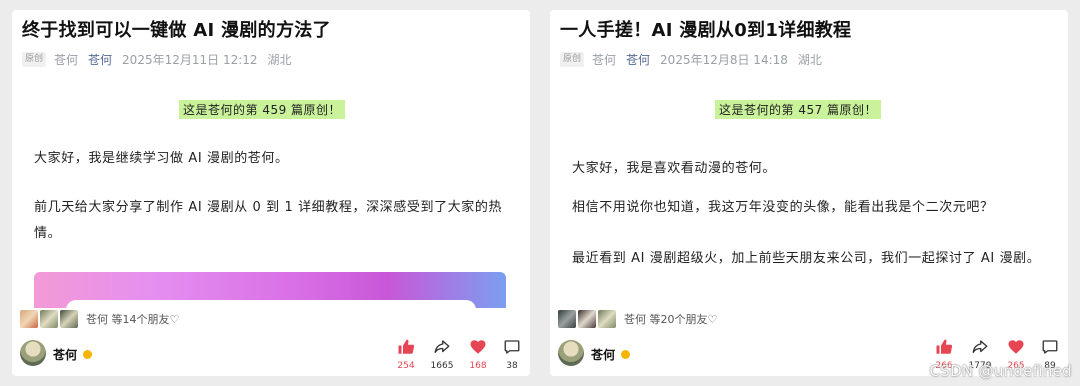 This screenshot has height=386, width=1080. Describe the element at coordinates (270, 355) in the screenshot. I see `article-footer: 苍何 254 1665 168 38` at that location.